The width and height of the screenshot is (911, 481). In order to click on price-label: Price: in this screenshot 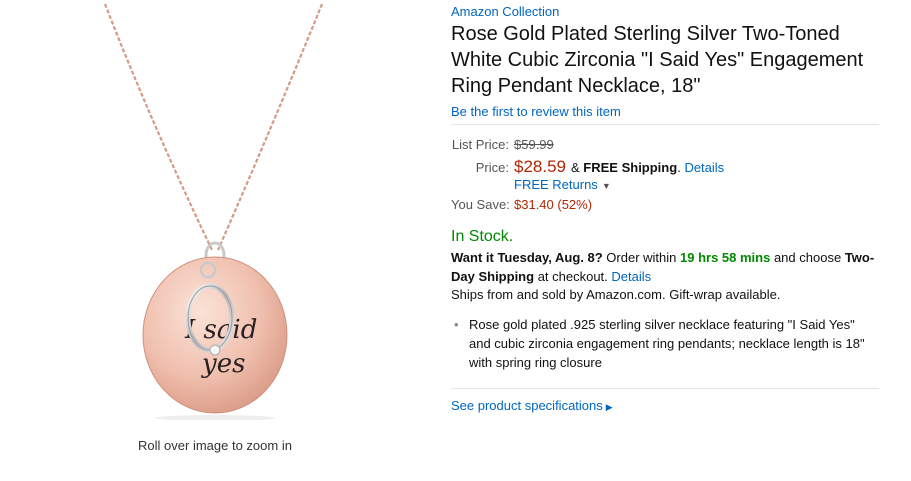, I will do `click(492, 167)`.